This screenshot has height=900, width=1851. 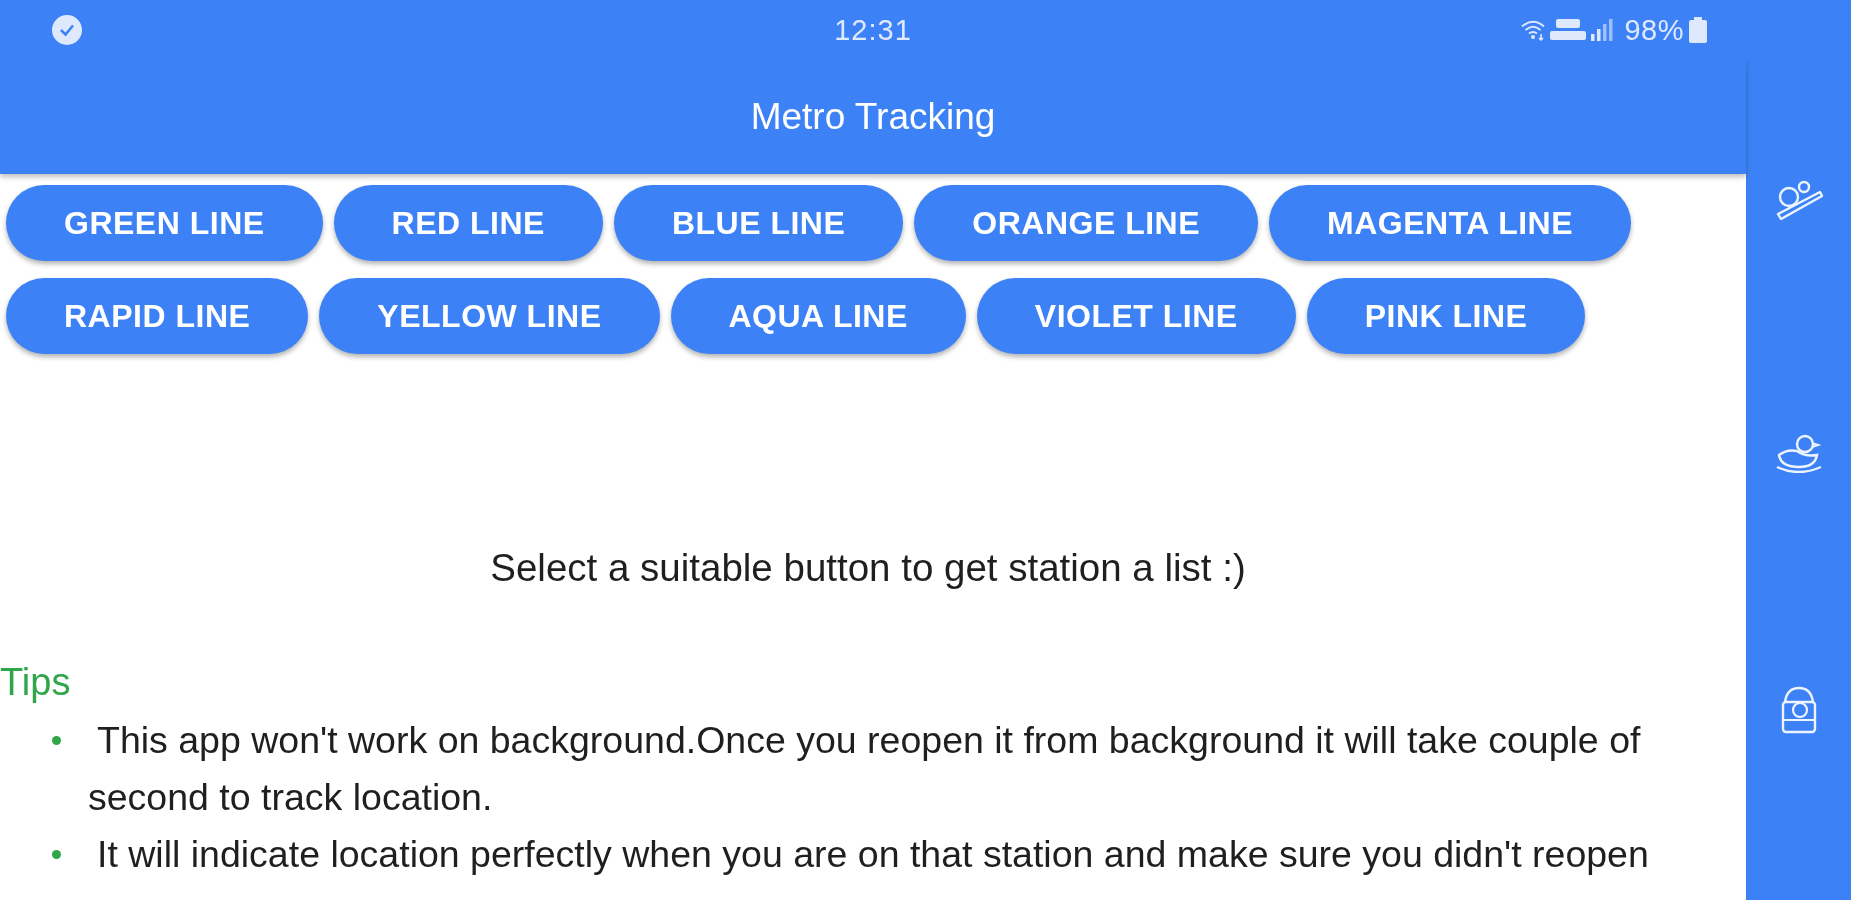 I want to click on battery-percent: 98%, so click(x=1654, y=30).